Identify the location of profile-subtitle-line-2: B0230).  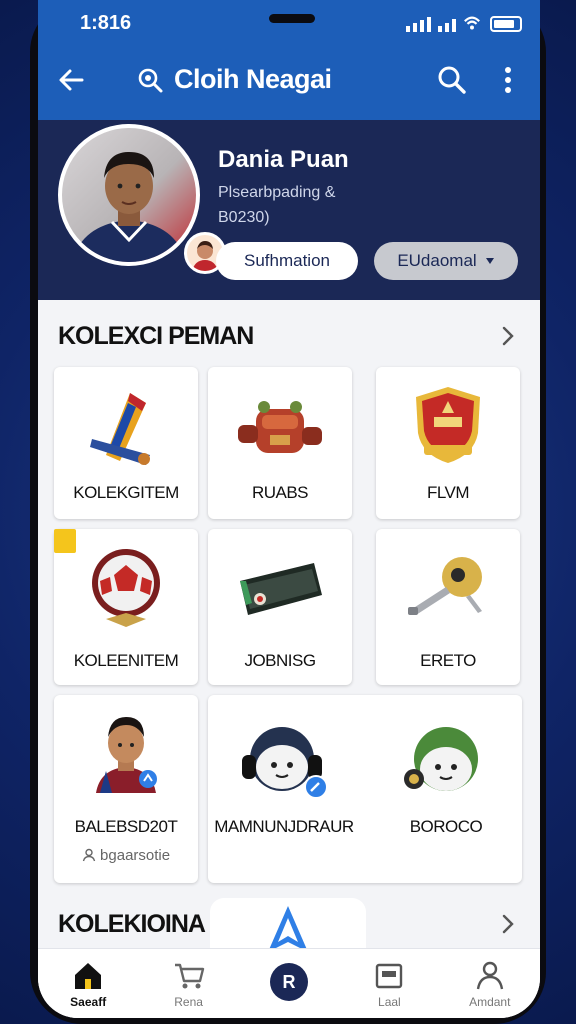
(244, 217).